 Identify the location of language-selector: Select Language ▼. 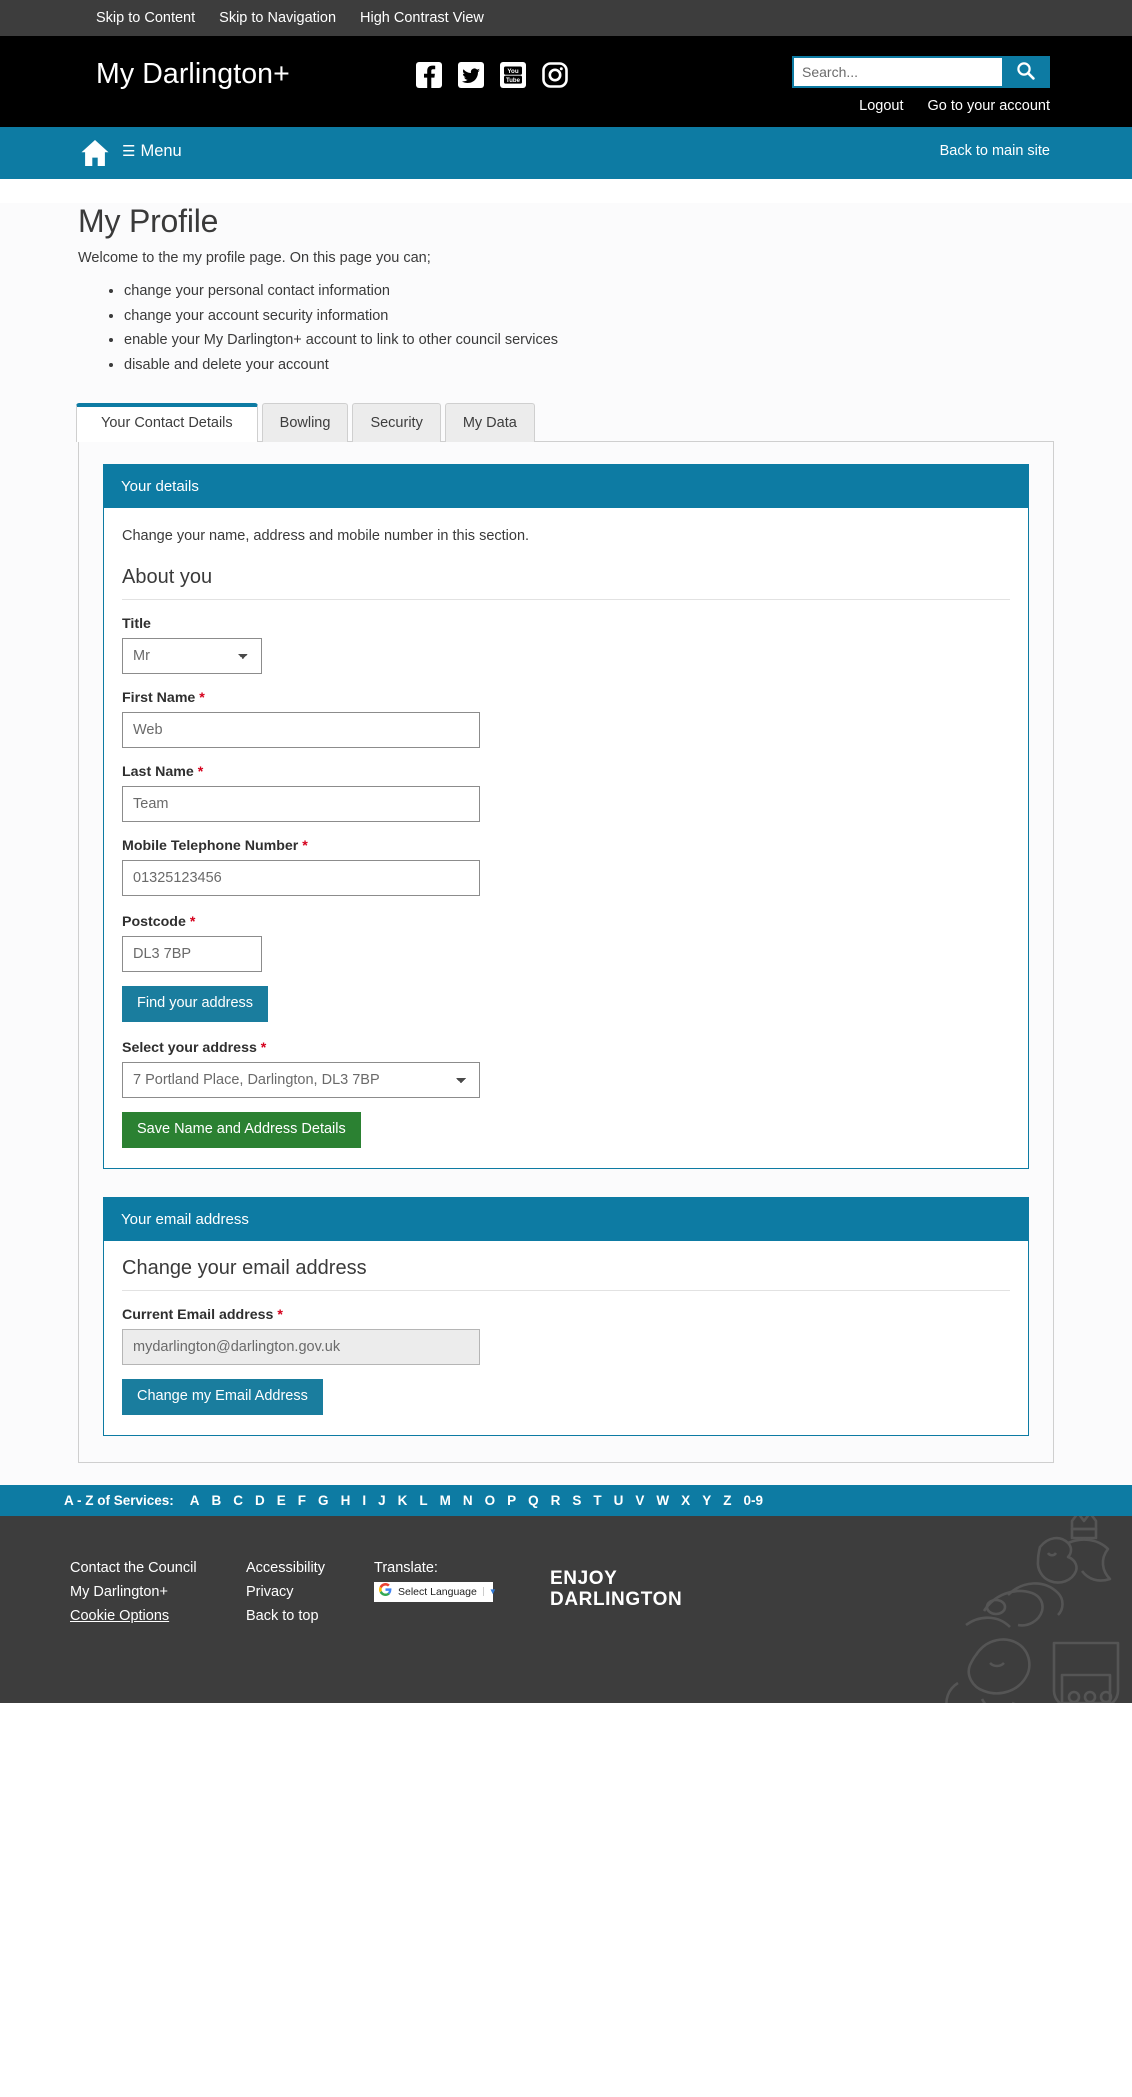
(435, 1591).